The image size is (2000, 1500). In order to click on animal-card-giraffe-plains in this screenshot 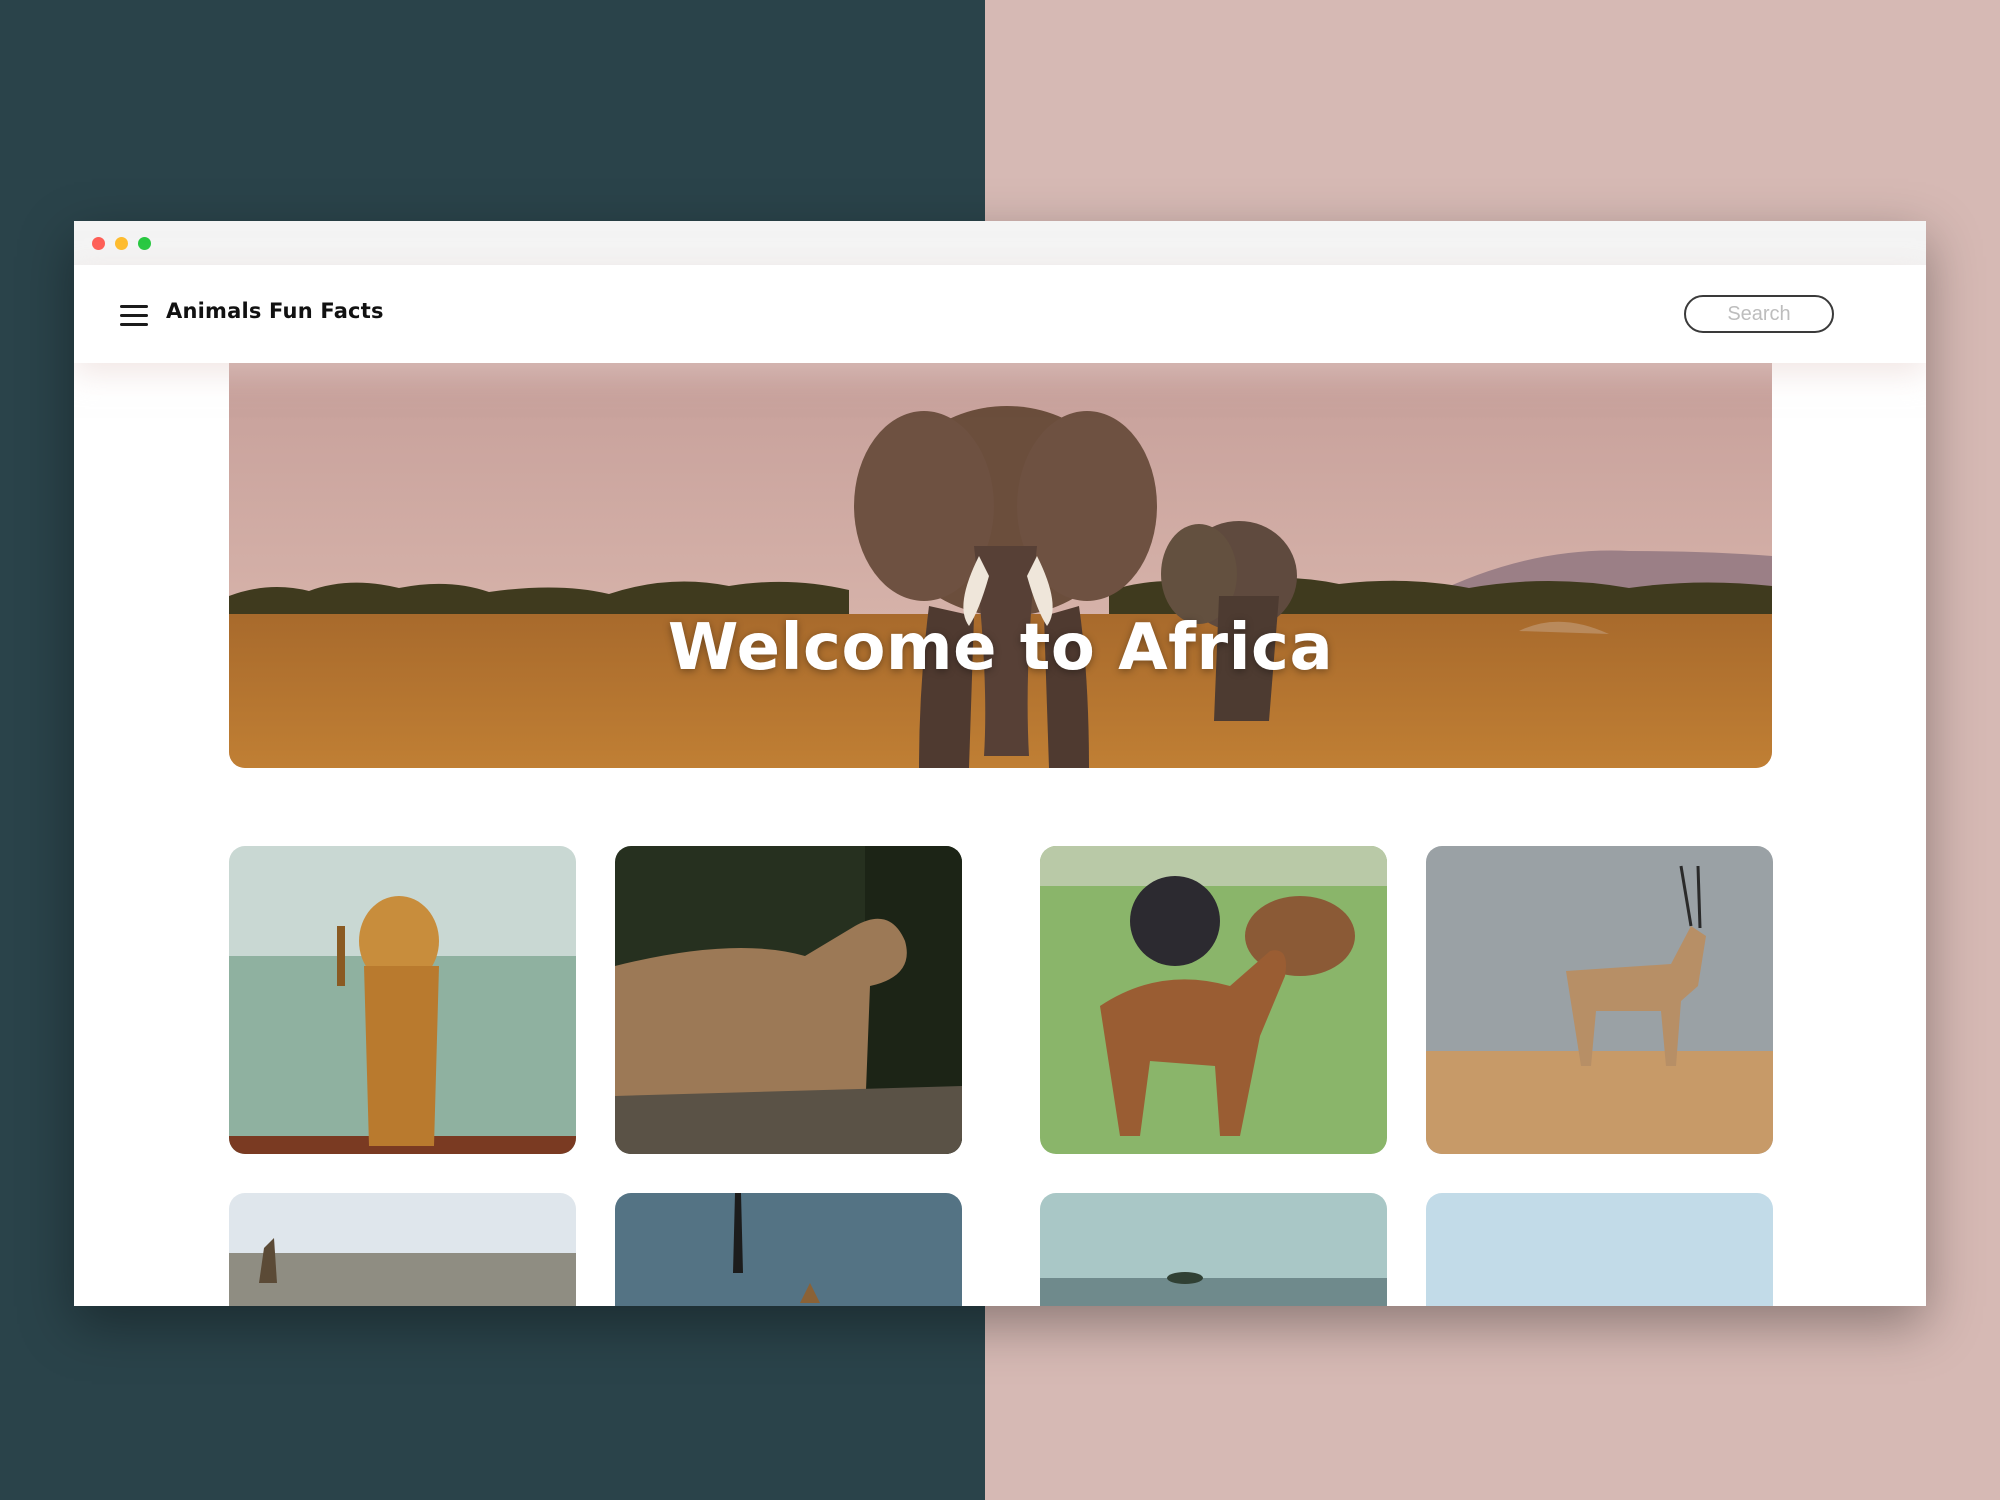, I will do `click(402, 1249)`.